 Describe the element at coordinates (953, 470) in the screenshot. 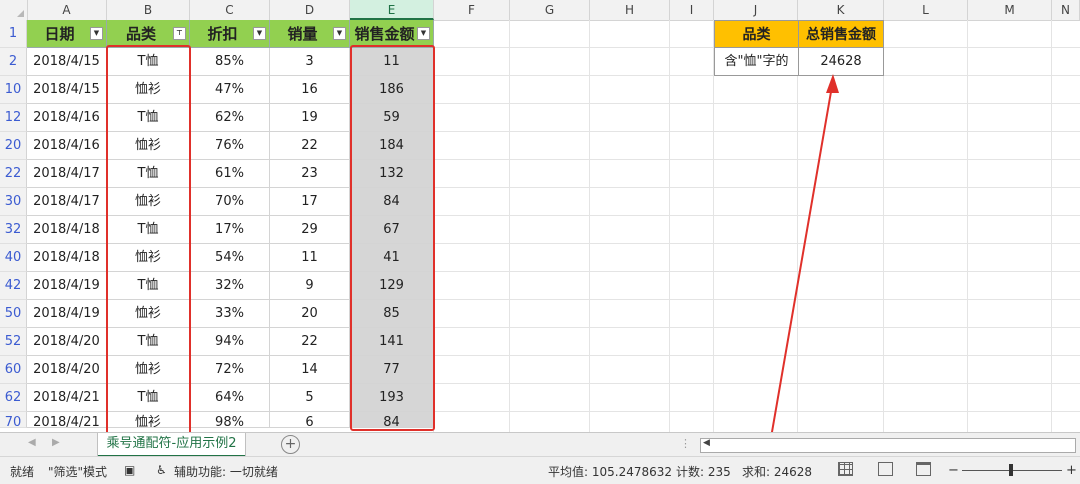

I see `zoom-out-icon: −` at that location.